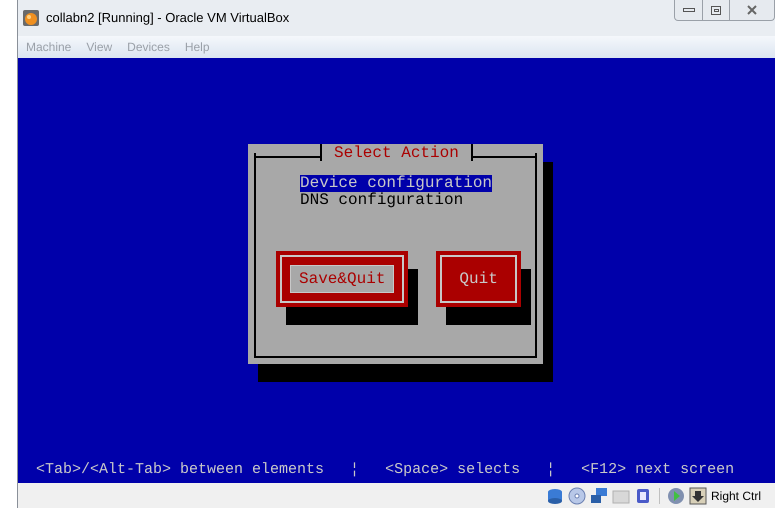  Describe the element at coordinates (342, 279) in the screenshot. I see `dialog-button: Save&Quit` at that location.